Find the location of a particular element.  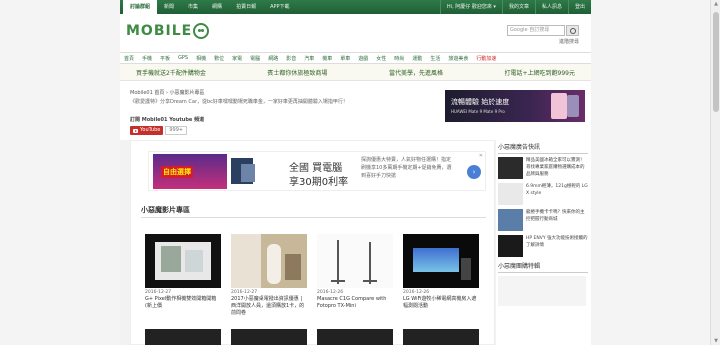

product-image is located at coordinates (542, 291).